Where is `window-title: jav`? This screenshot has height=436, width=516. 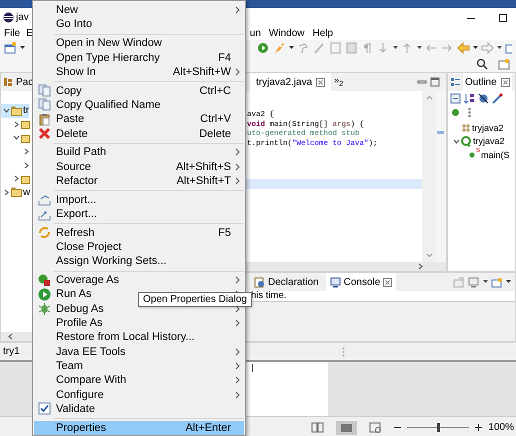
window-title: jav is located at coordinates (22, 17).